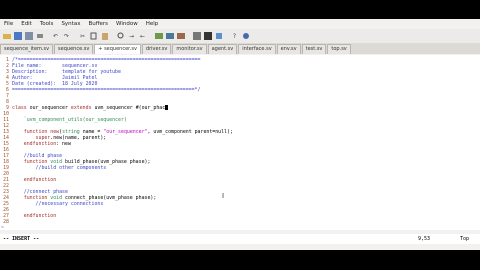 This screenshot has height=270, width=480. What do you see at coordinates (257, 49) in the screenshot?
I see `buffer-tab: interface.sv` at bounding box center [257, 49].